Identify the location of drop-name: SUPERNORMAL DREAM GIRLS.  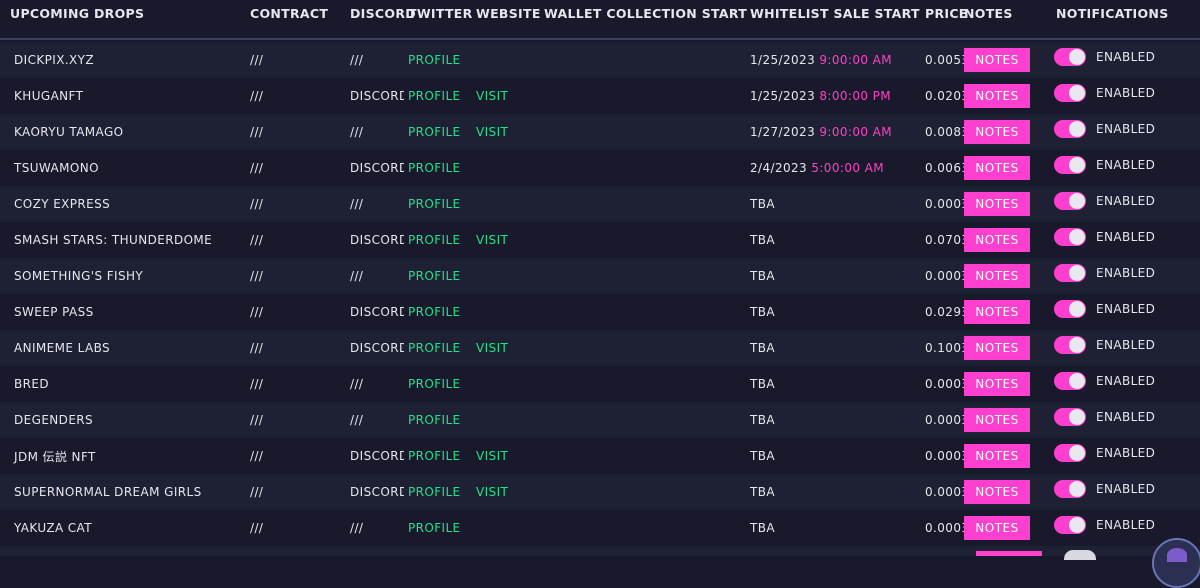
(120, 492).